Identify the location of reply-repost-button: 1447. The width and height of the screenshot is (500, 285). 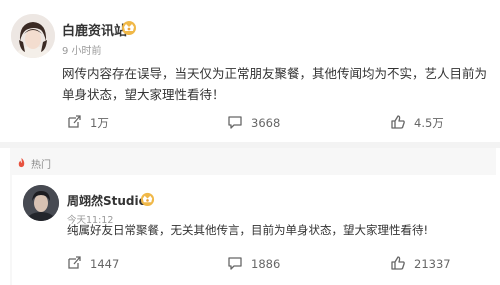
(92, 264).